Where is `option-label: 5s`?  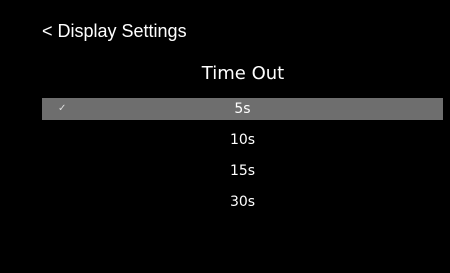 option-label: 5s is located at coordinates (242, 109).